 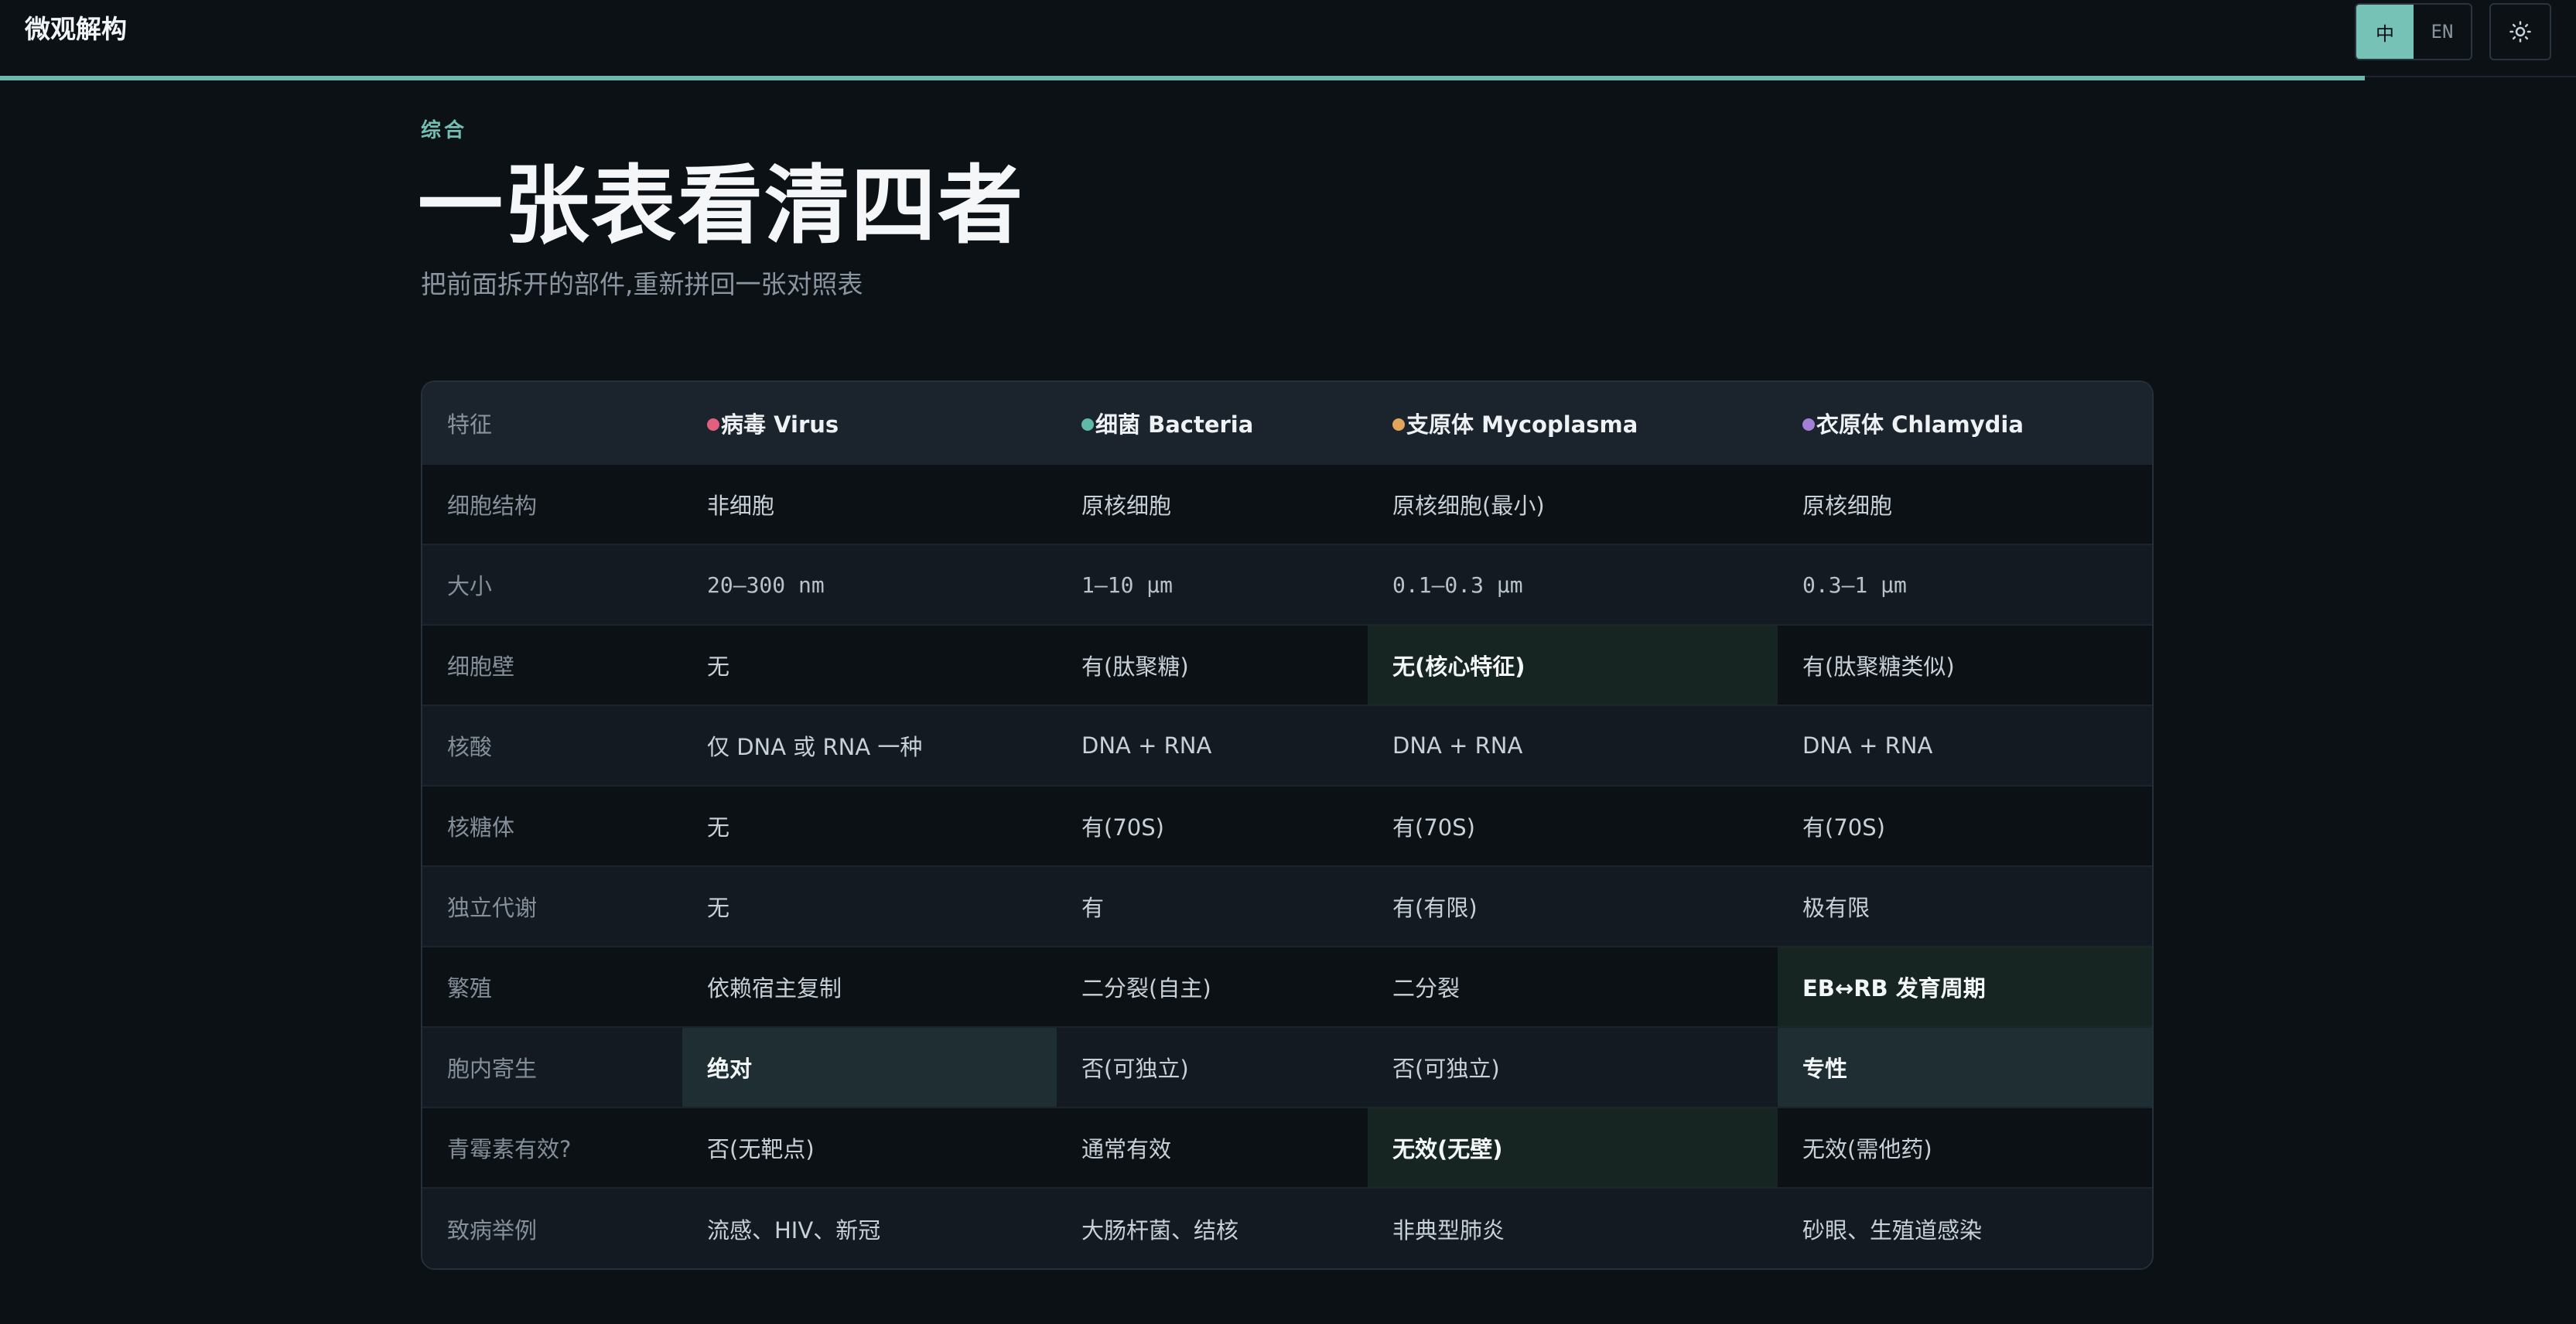 I want to click on table-cell: 流感、HIV、新冠, so click(x=869, y=1227).